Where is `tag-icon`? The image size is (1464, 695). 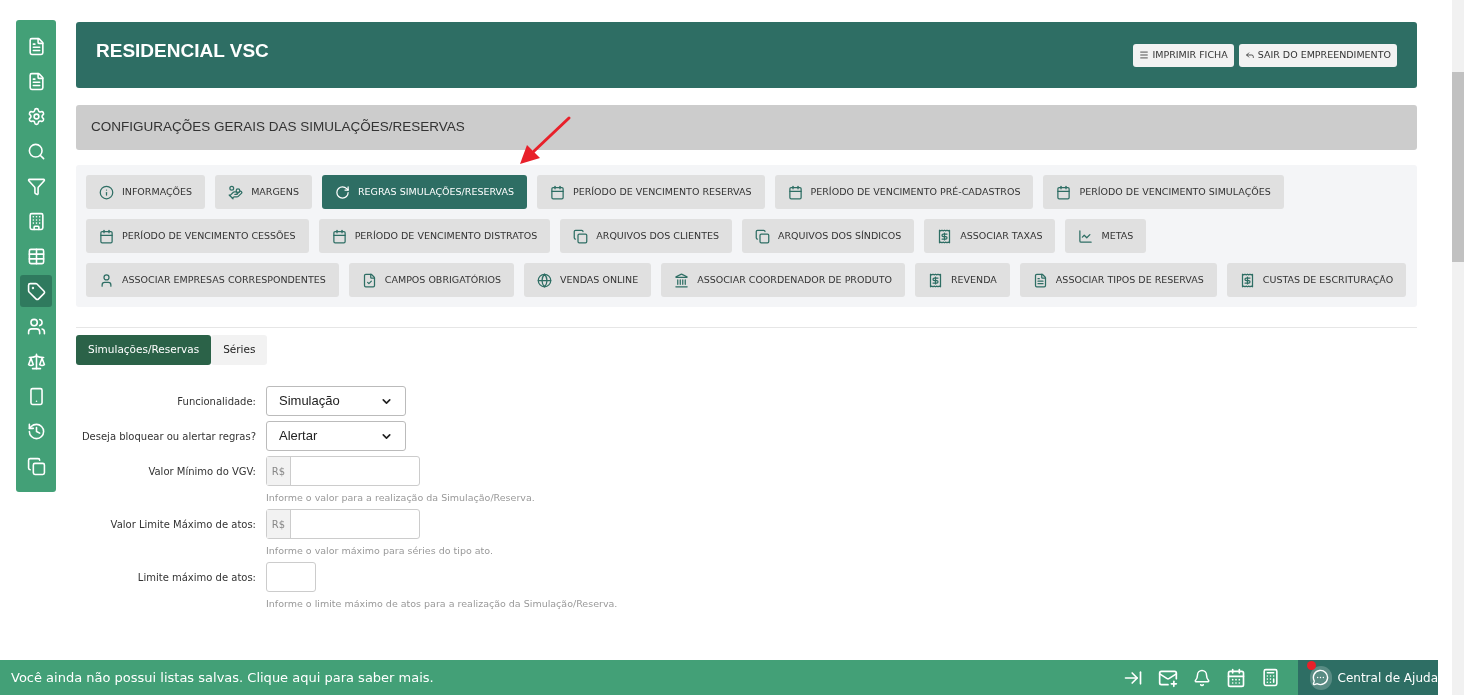
tag-icon is located at coordinates (36, 291).